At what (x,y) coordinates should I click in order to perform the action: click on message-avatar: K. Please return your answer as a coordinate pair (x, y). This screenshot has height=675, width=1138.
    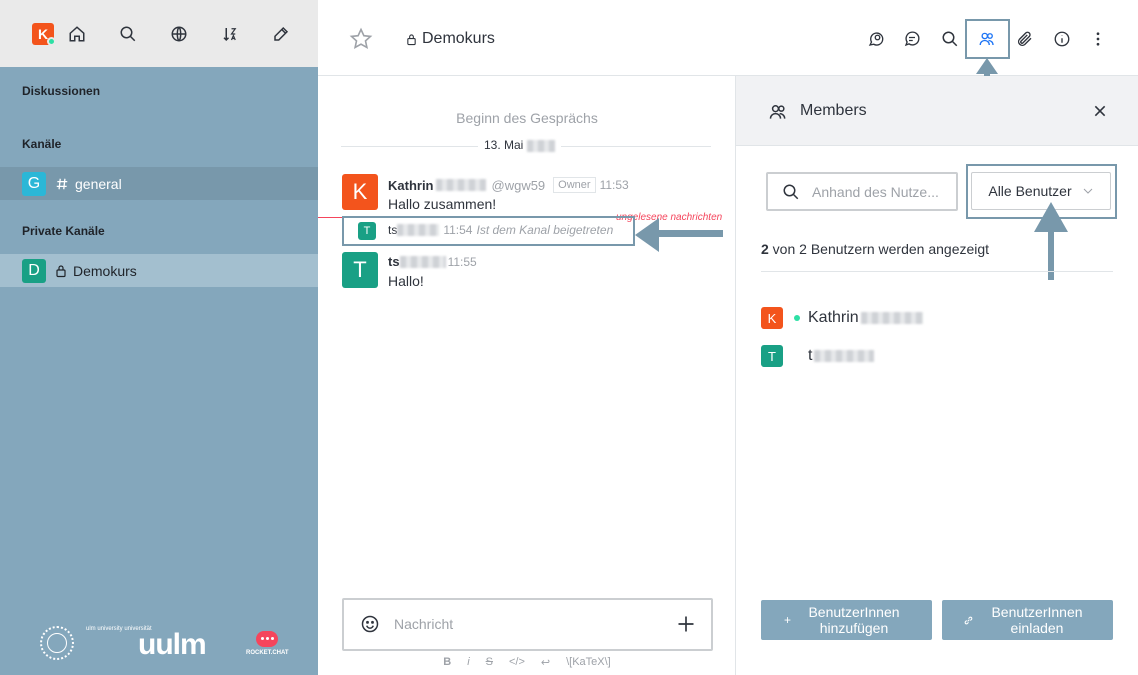
    Looking at the image, I should click on (360, 192).